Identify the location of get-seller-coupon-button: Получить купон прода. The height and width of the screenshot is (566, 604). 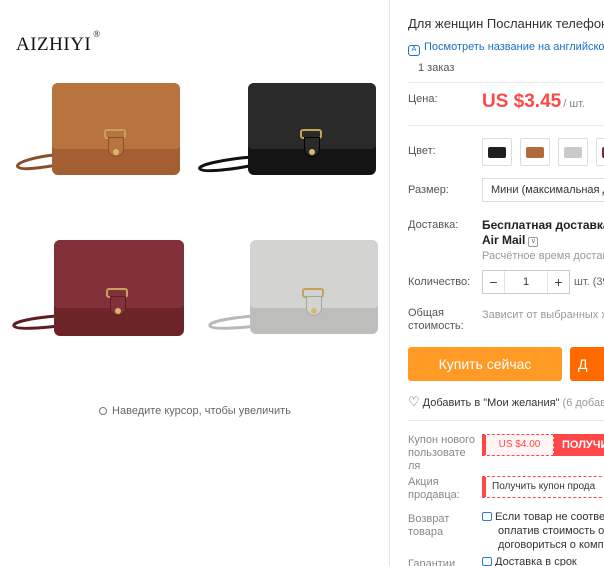
(543, 487).